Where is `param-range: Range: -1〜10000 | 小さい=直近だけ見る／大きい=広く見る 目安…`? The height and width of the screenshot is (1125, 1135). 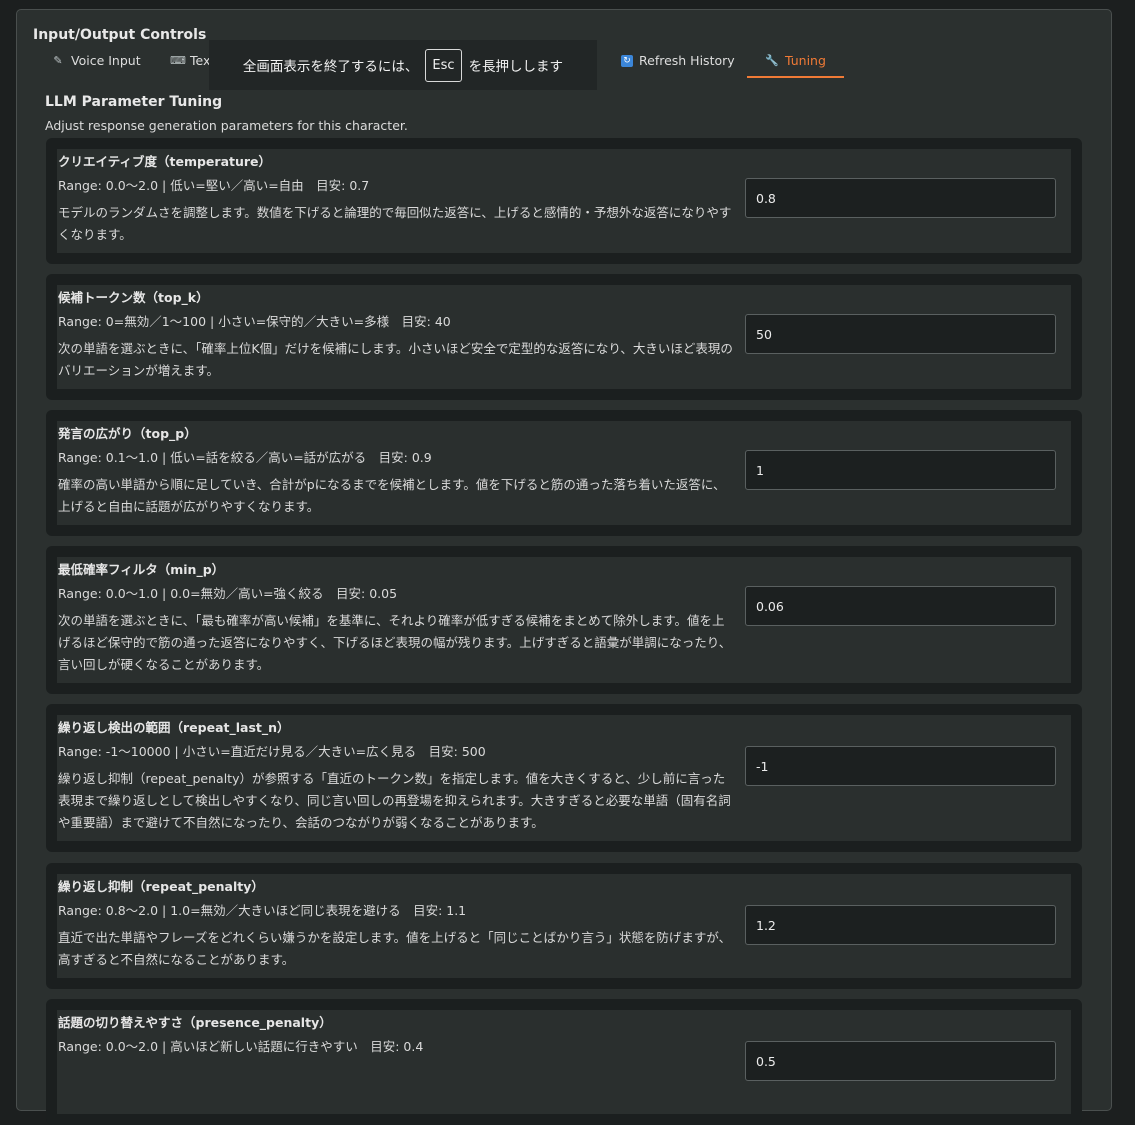 param-range: Range: -1〜10000 | 小さい=直近だけ見る／大きい=広く見る 目安… is located at coordinates (272, 751).